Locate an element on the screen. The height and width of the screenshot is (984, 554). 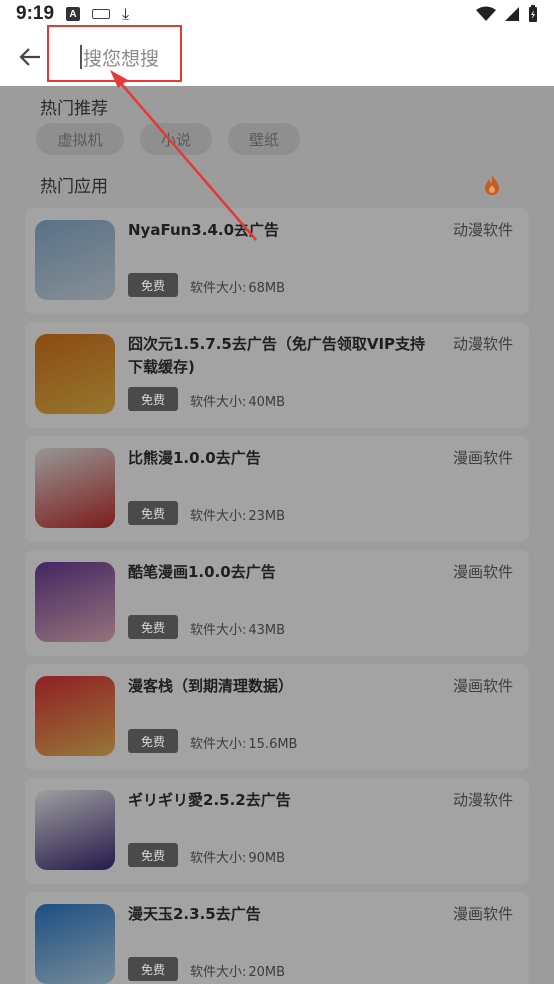
app-card: ギリギリ愛2.5.2去广告 动漫软件免费 软件大小: 90MB is located at coordinates (277, 831).